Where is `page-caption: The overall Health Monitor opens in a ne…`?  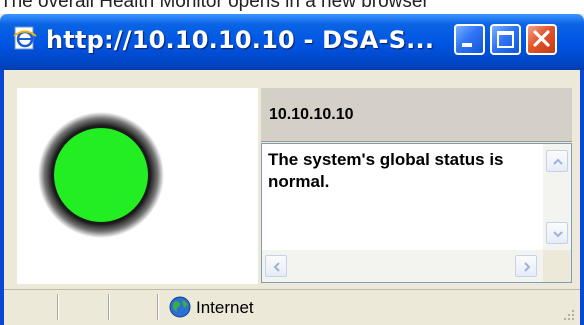 page-caption: The overall Health Monitor opens in a ne… is located at coordinates (214, 6).